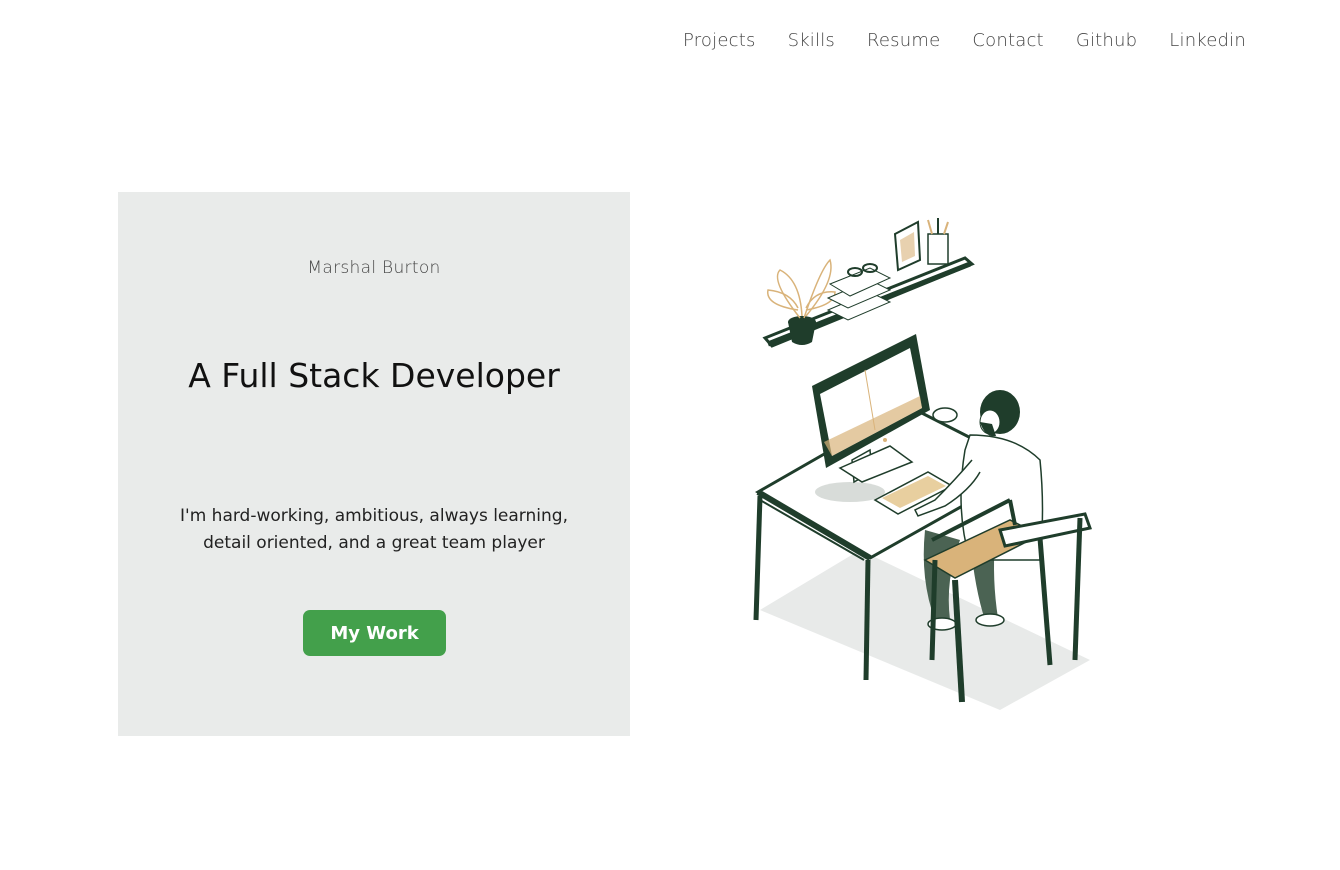 The width and height of the screenshot is (1340, 870). Describe the element at coordinates (811, 40) in the screenshot. I see `nav-link-skills: Skills` at that location.